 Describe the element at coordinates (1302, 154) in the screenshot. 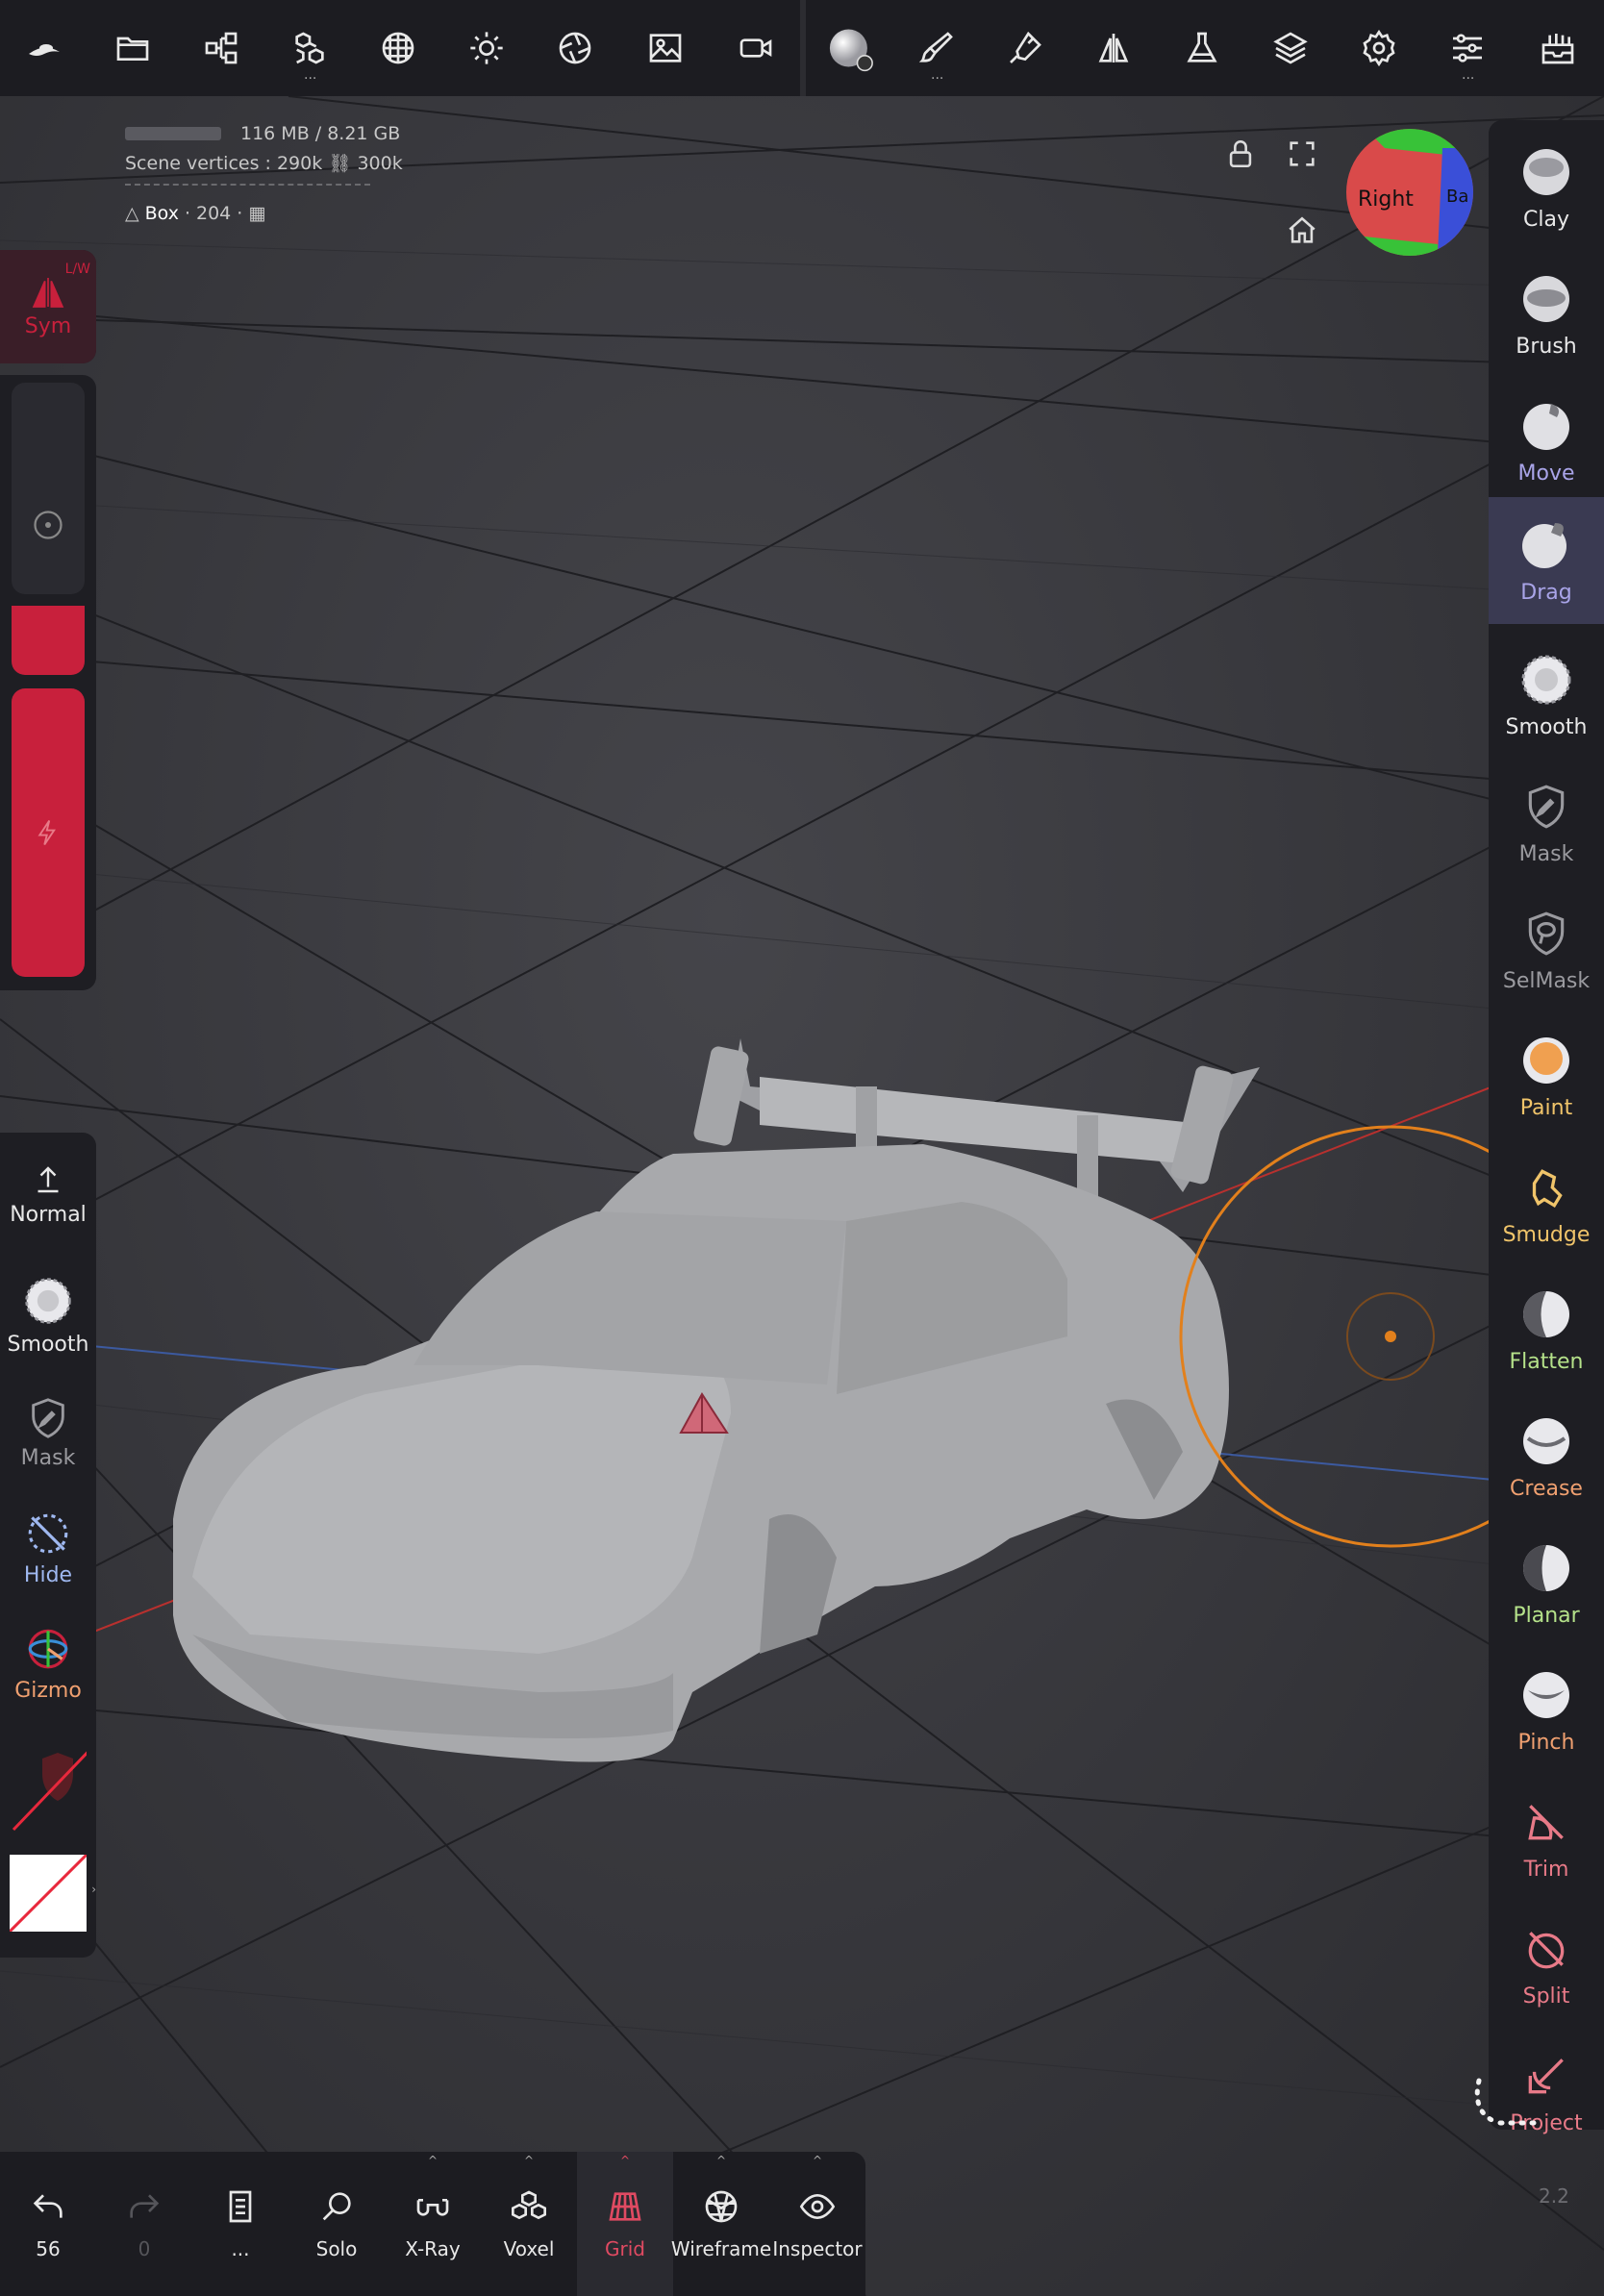

I see `fullscreen-icon` at that location.